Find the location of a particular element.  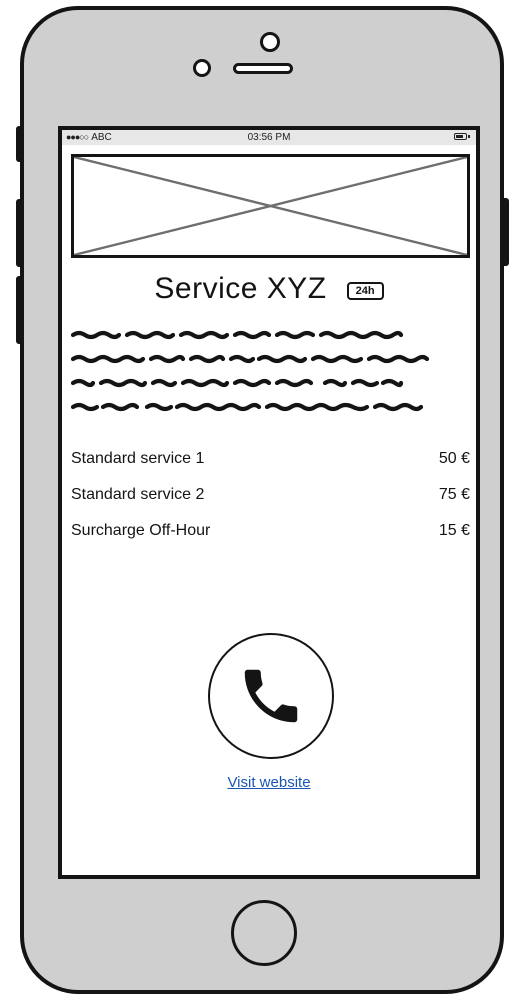

front-camera is located at coordinates (270, 42).